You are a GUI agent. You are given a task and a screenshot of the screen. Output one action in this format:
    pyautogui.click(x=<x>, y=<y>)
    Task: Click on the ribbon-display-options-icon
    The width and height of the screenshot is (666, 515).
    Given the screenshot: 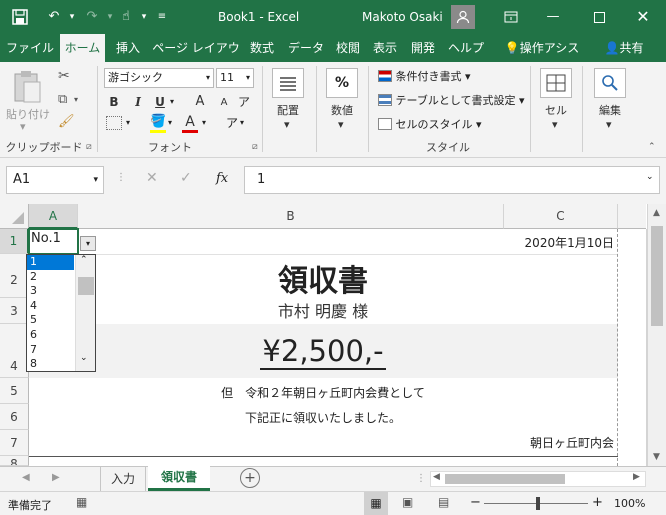 What is the action you would take?
    pyautogui.click(x=511, y=17)
    